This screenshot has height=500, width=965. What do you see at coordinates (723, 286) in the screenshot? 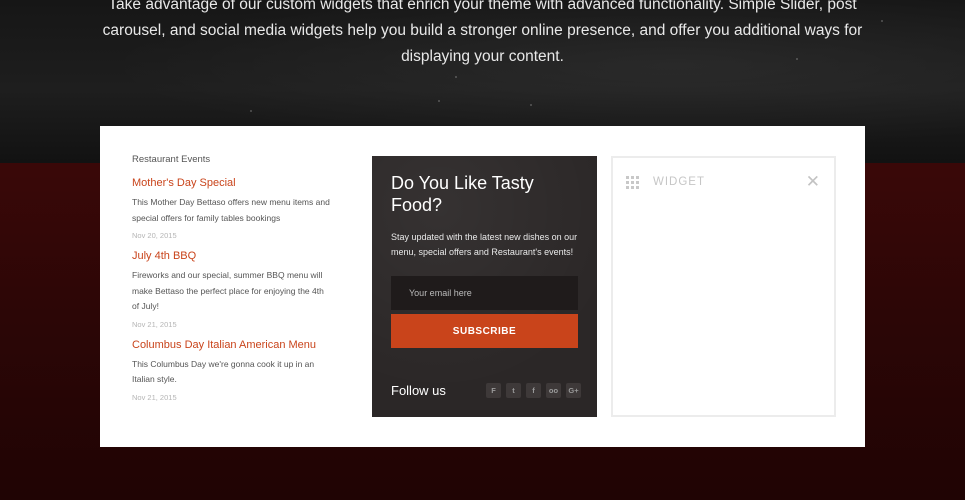
I see `widget-placeholder: WIDGET ✕` at bounding box center [723, 286].